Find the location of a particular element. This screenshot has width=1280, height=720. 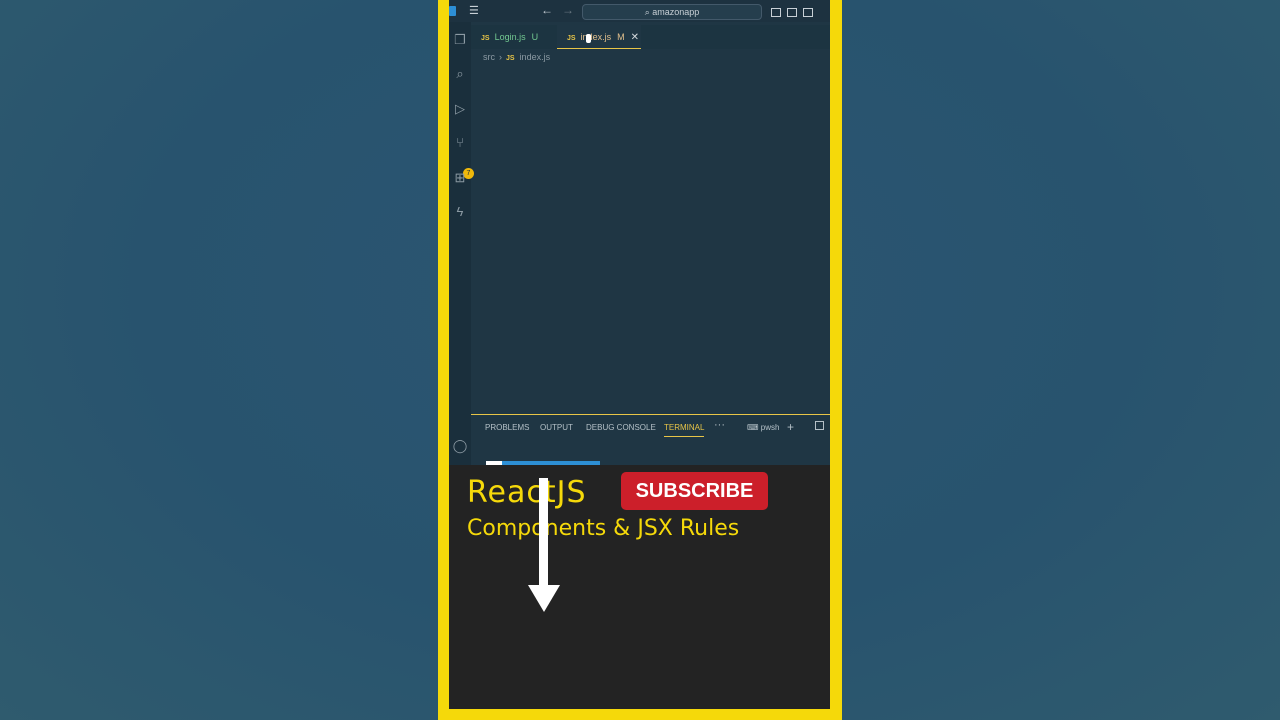

chevron-right-icon: › is located at coordinates (500, 57).